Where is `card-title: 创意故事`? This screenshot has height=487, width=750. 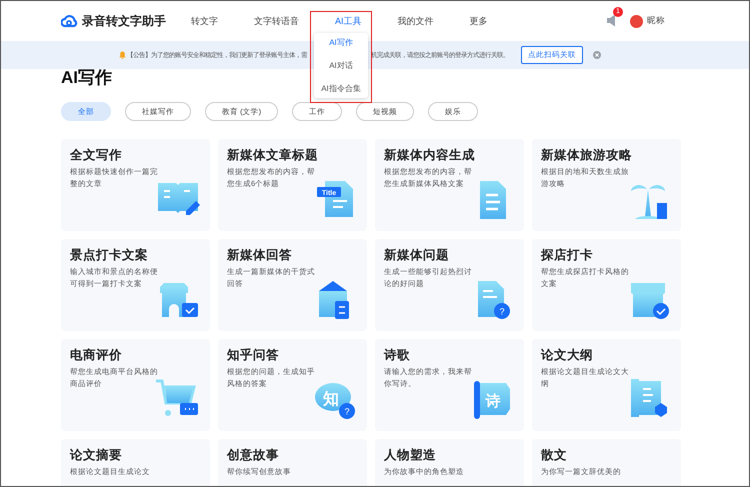 card-title: 创意故事 is located at coordinates (253, 455).